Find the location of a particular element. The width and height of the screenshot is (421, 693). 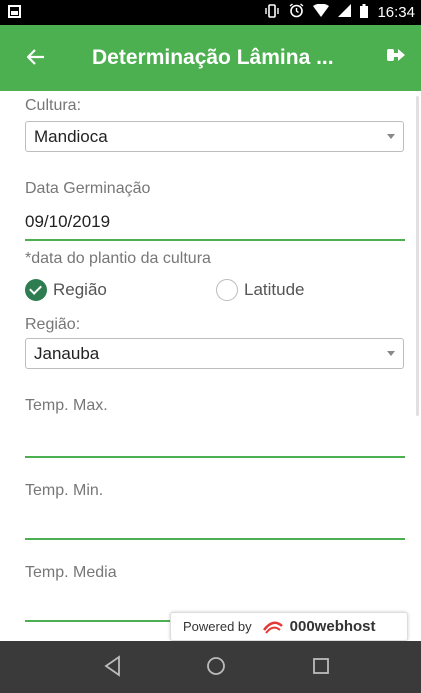

checked-radio-icon is located at coordinates (36, 290).